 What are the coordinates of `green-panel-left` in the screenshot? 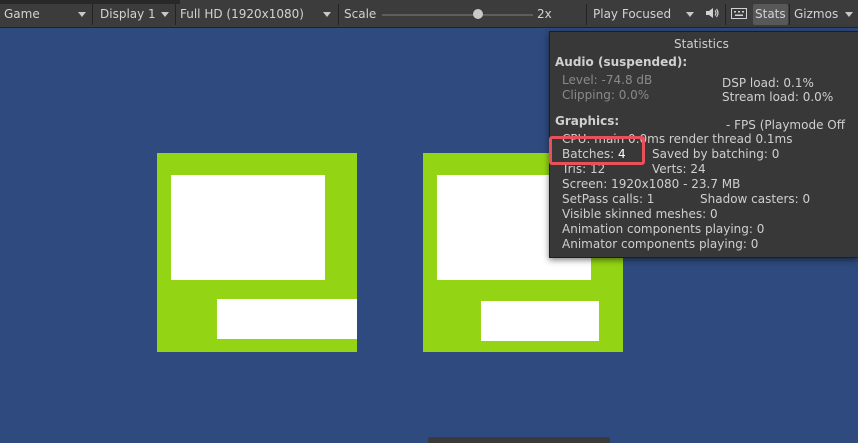 It's located at (257, 252).